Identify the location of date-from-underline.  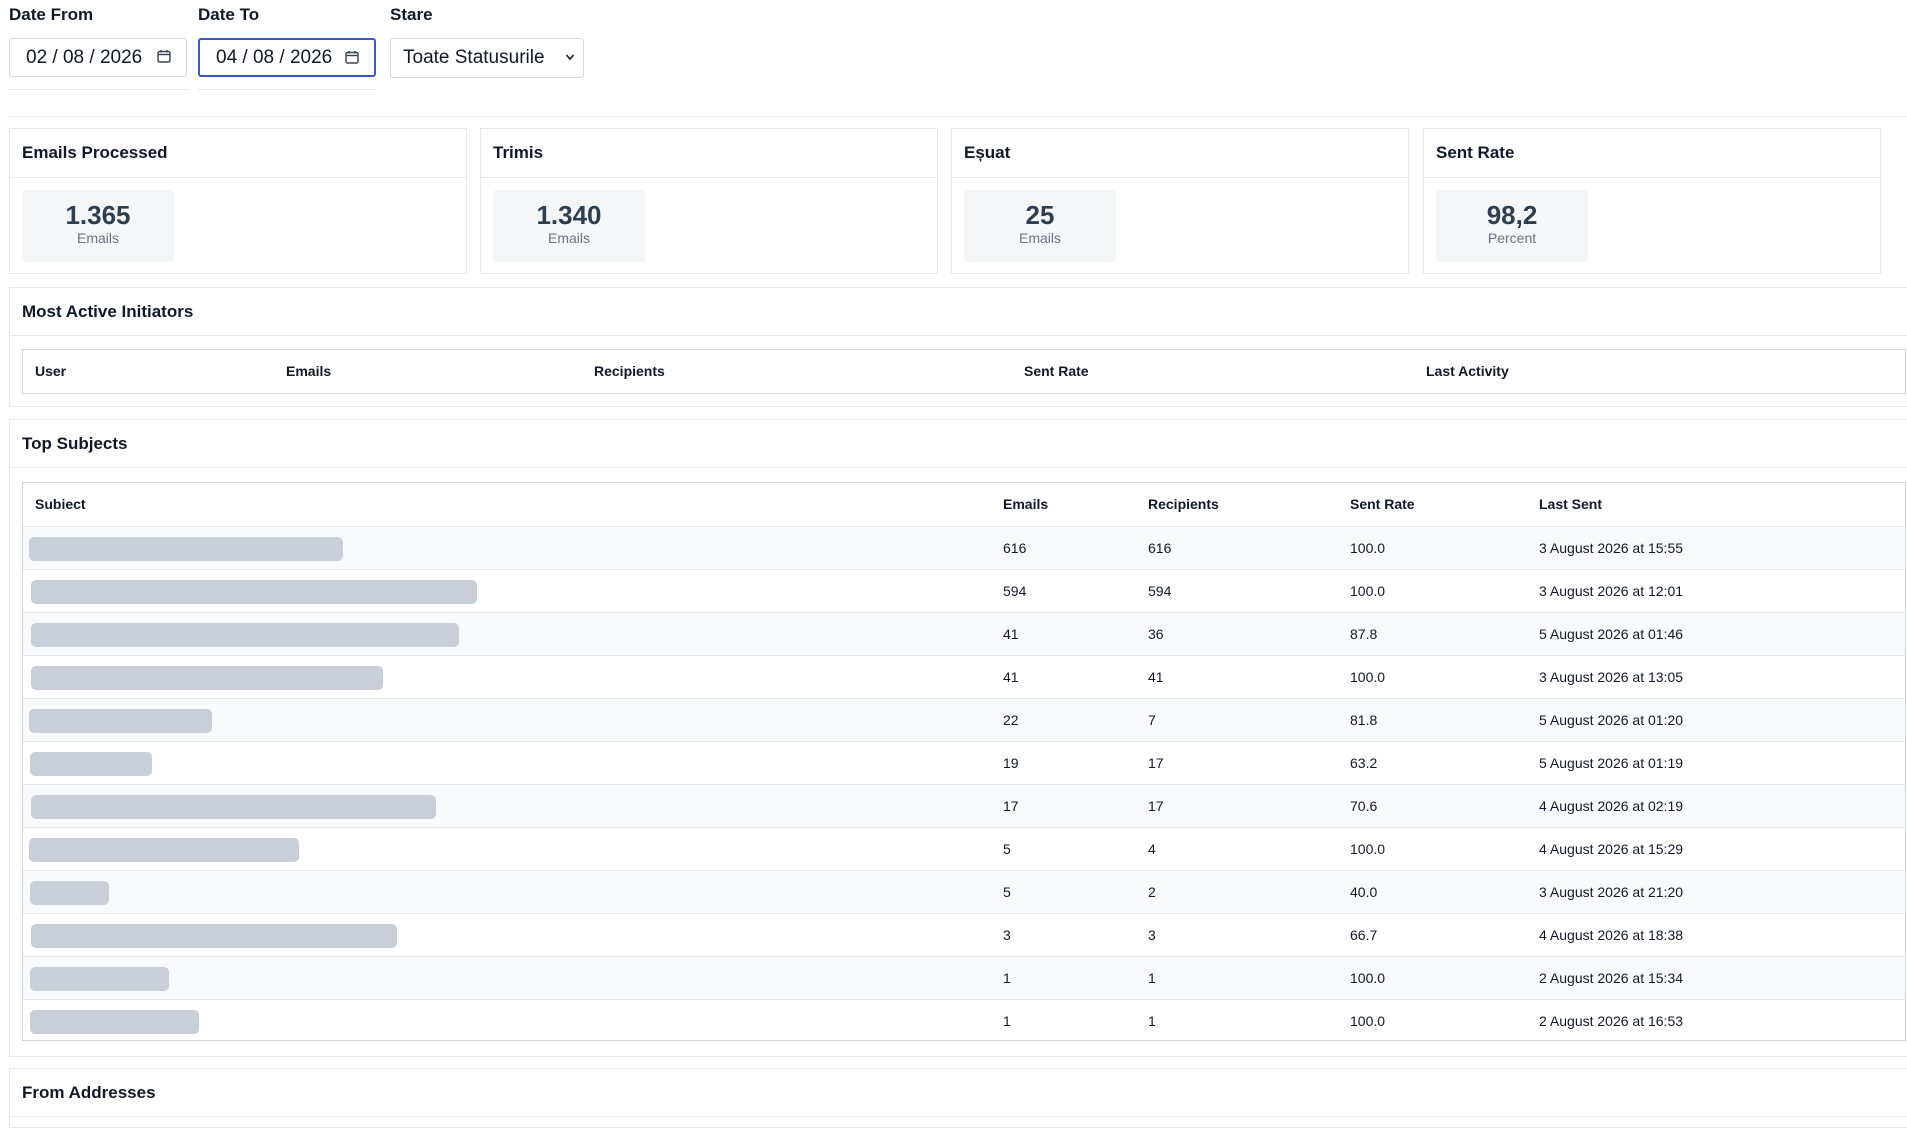
(98, 89).